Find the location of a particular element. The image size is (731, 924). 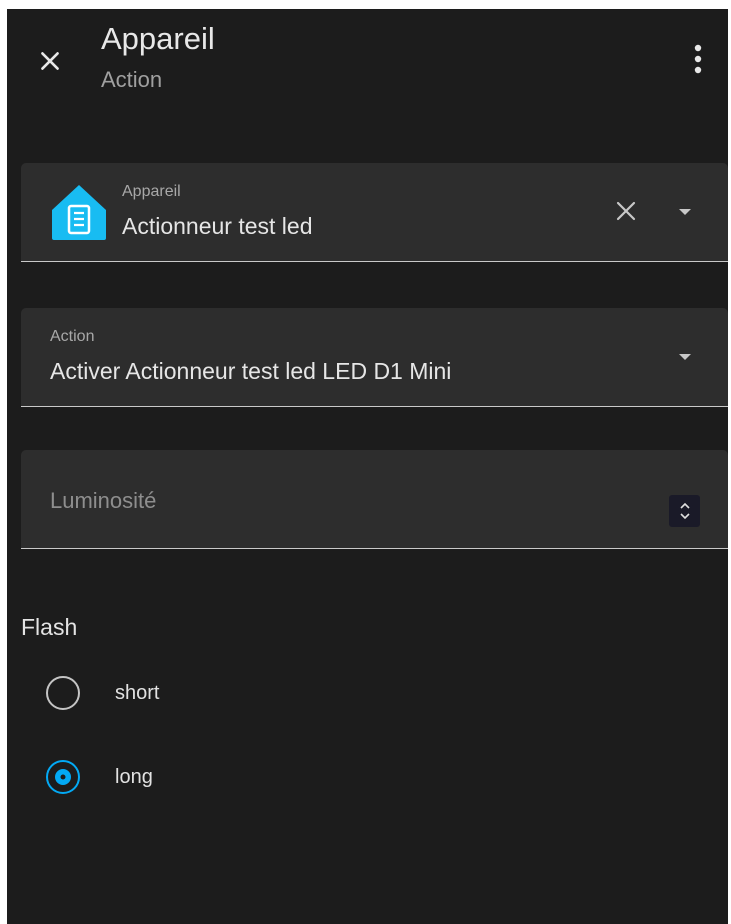

device-field-label: Appareil is located at coordinates (151, 191).